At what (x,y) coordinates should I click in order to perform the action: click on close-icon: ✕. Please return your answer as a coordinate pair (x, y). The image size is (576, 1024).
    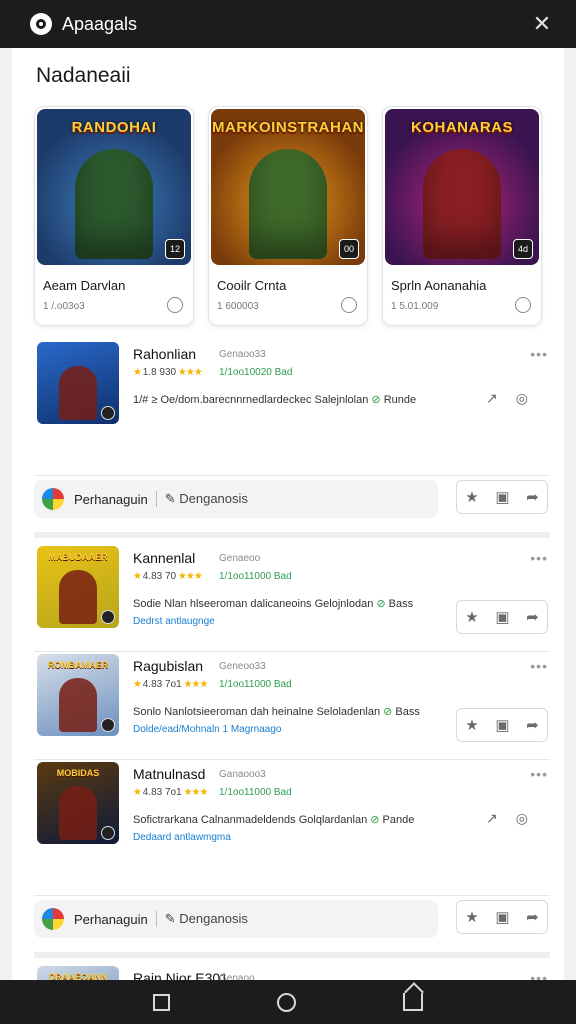
    Looking at the image, I should click on (542, 24).